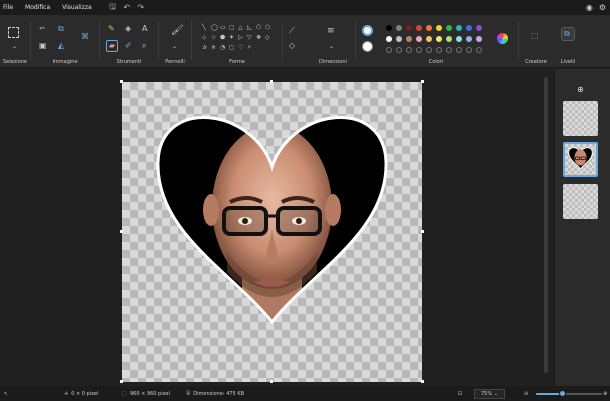  Describe the element at coordinates (61, 46) in the screenshot. I see `rotate-icon: ◭` at that location.